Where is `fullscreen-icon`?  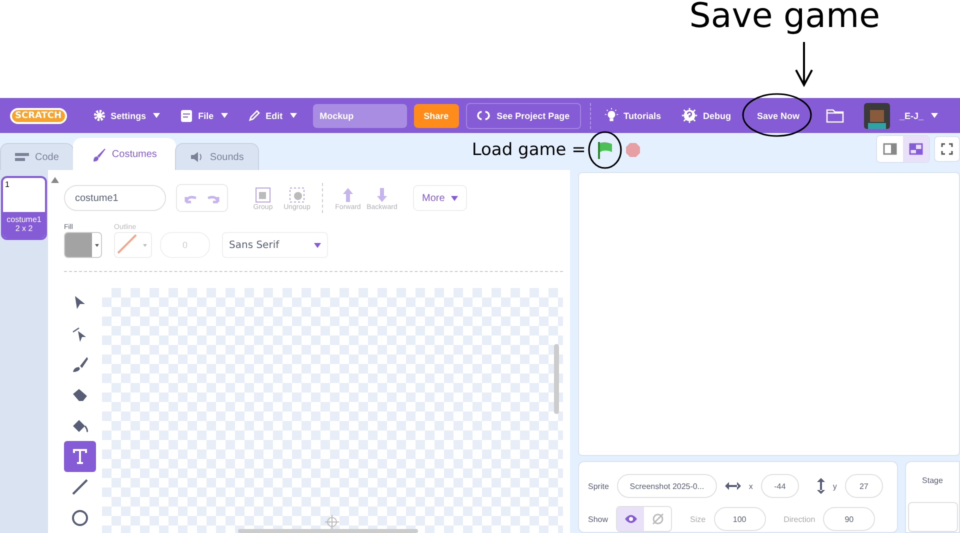
fullscreen-icon is located at coordinates (947, 148).